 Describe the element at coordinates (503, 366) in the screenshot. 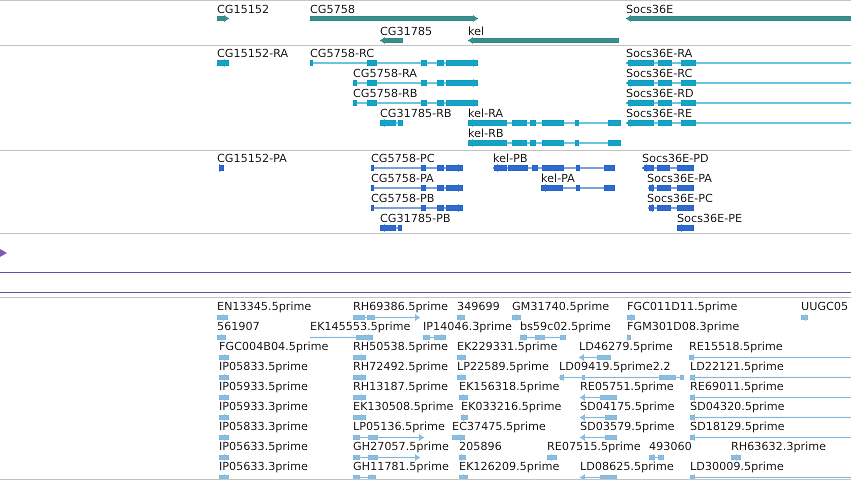

I see `est-label: LP22589.5prime` at that location.